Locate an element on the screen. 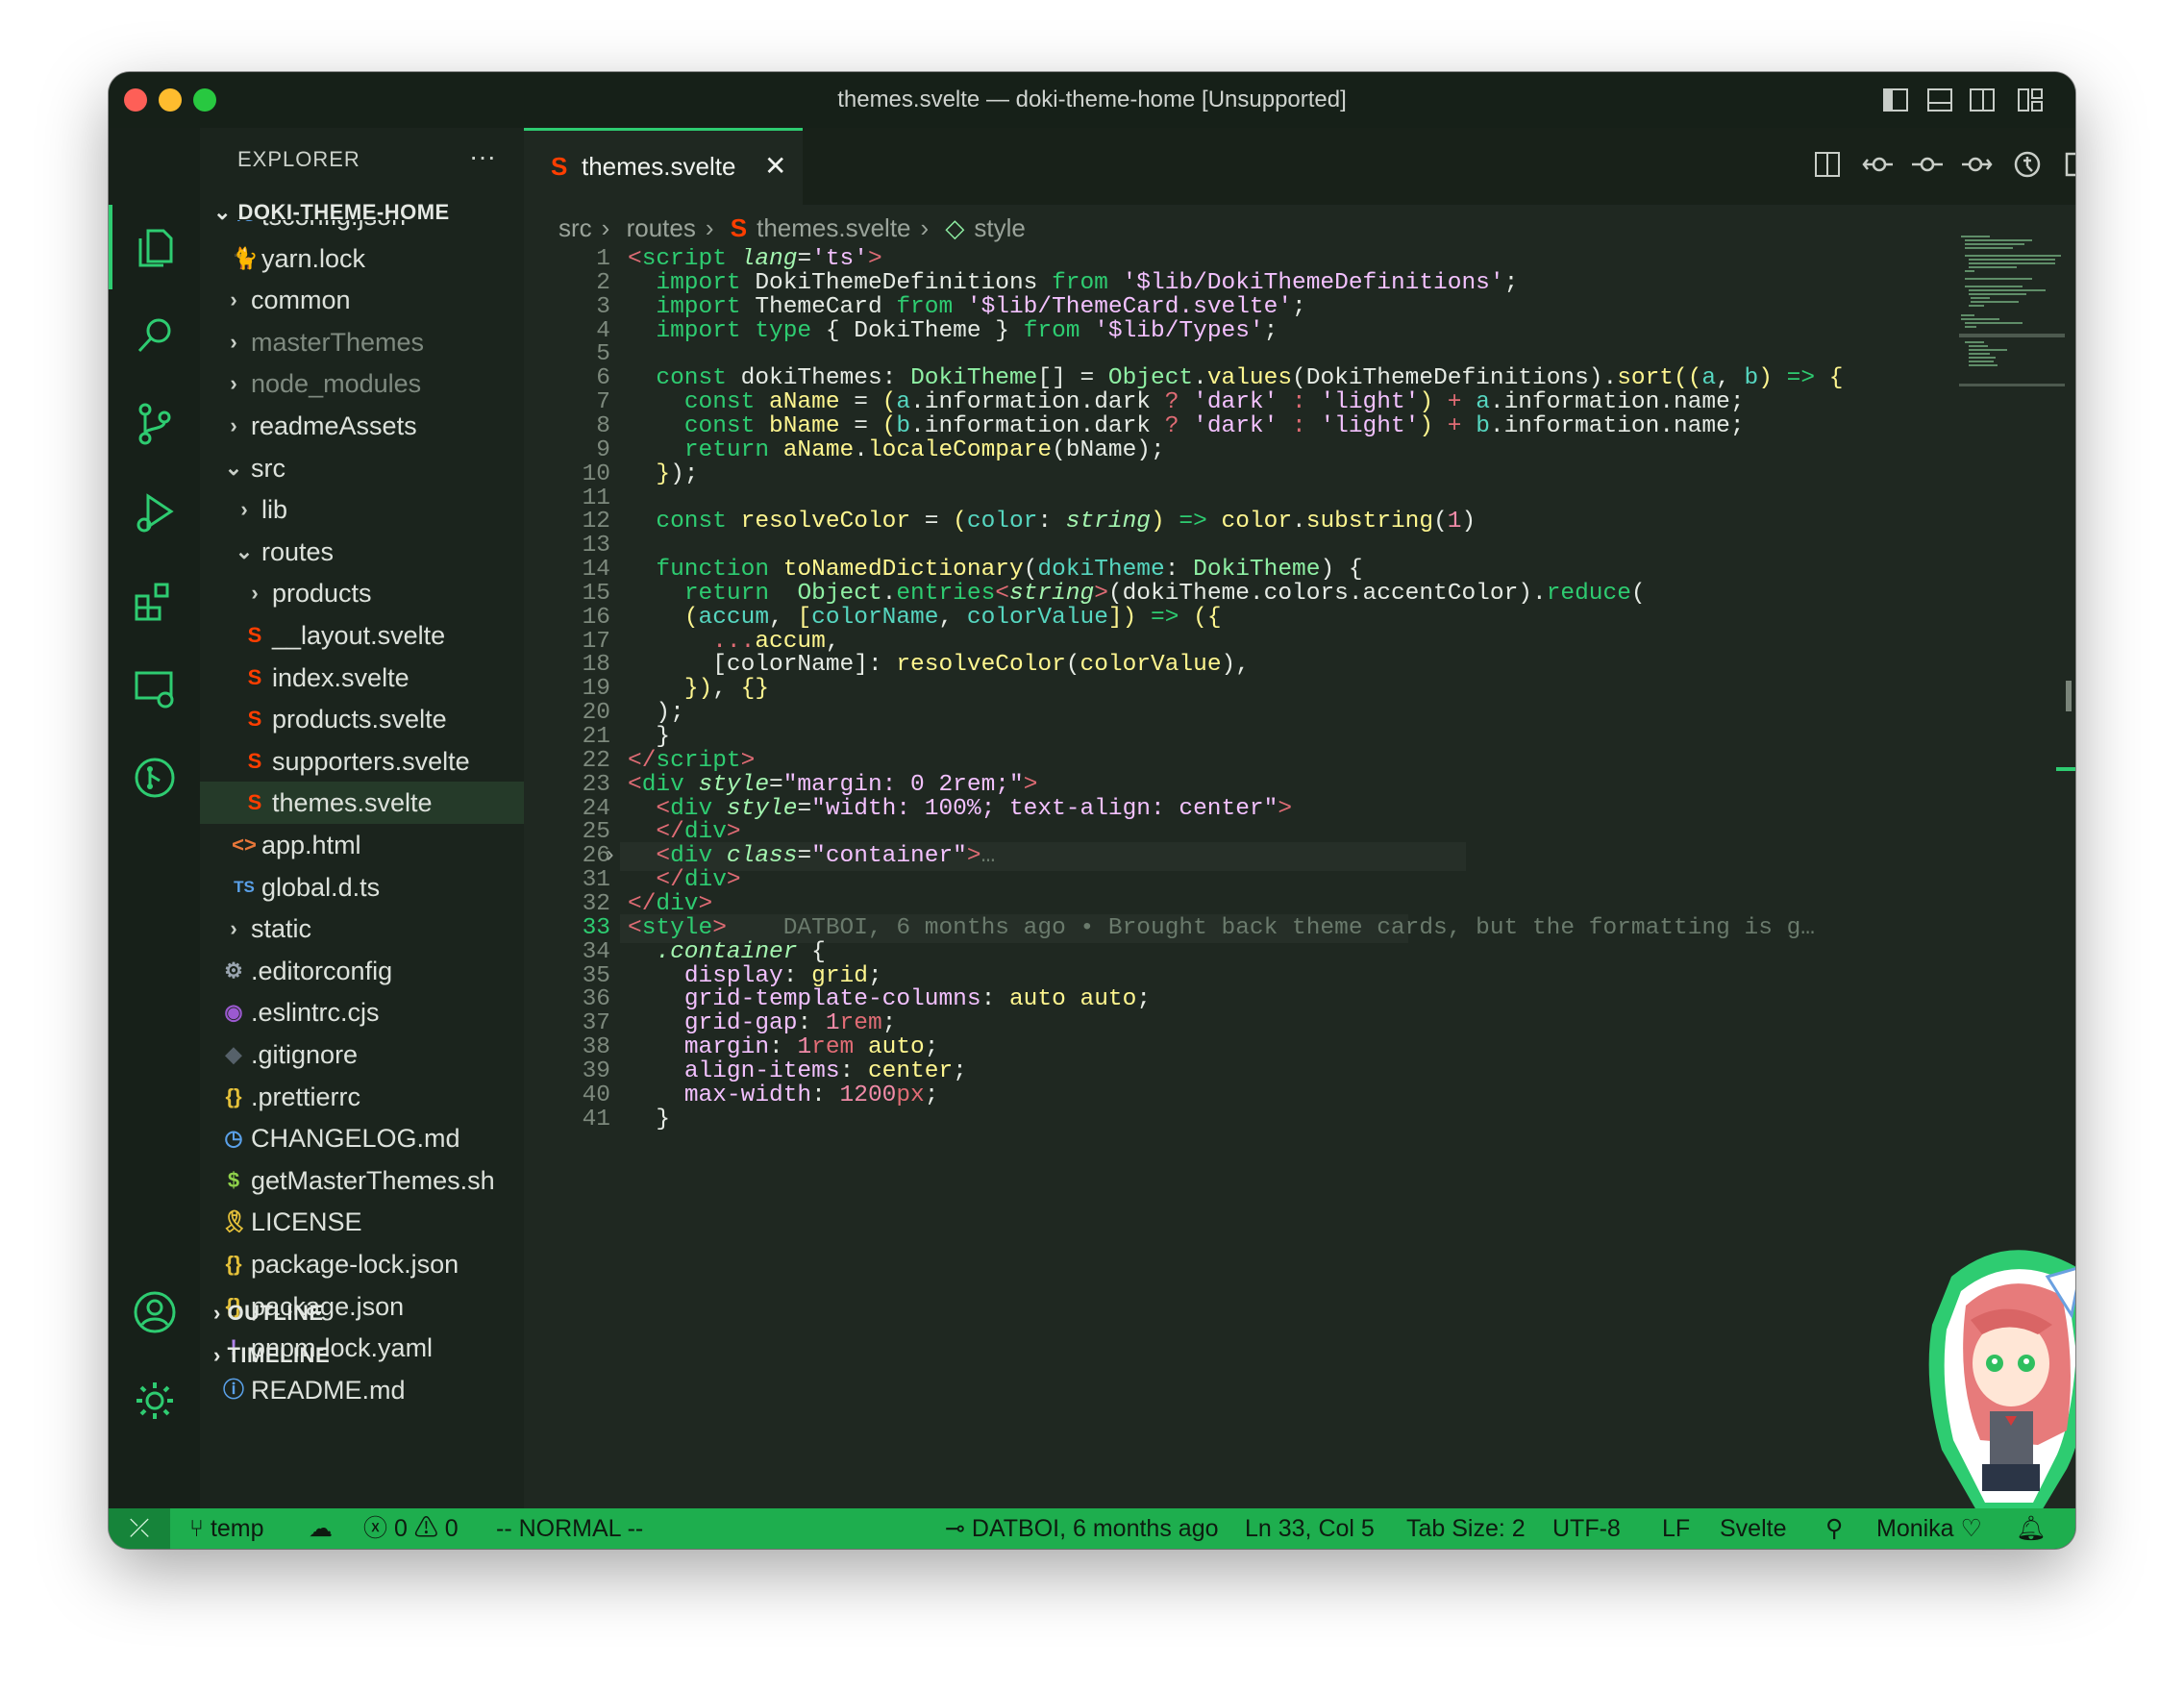  tree-item-label: app.html is located at coordinates (311, 845).